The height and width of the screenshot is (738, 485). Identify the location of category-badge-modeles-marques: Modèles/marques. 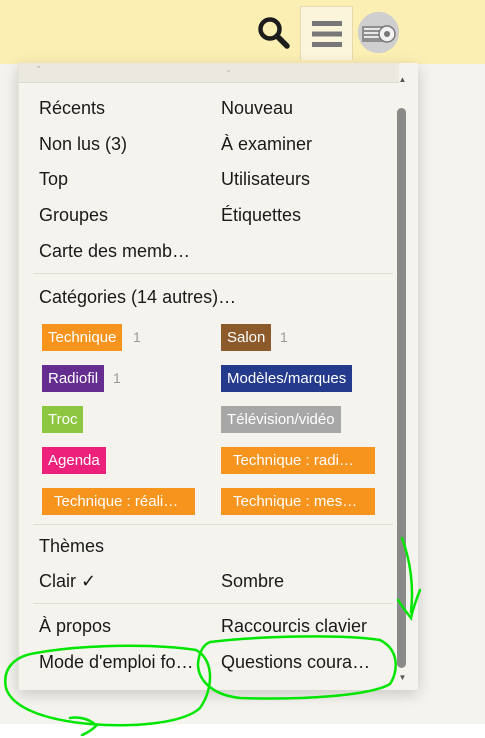
(287, 378).